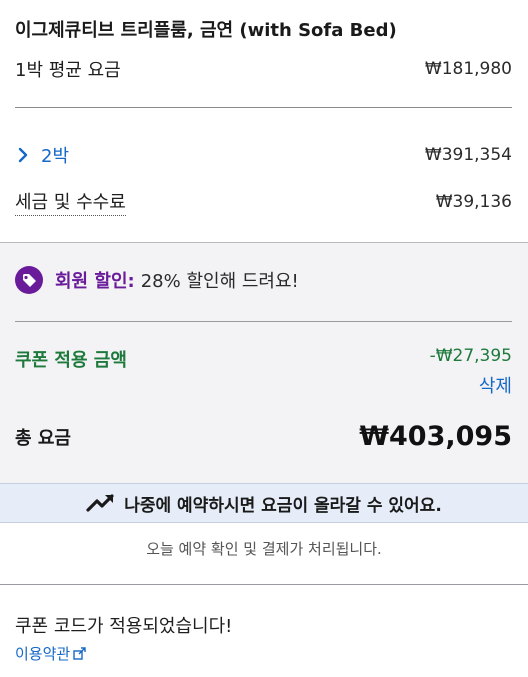 The height and width of the screenshot is (677, 528). What do you see at coordinates (43, 438) in the screenshot?
I see `total-label: 총 요금` at bounding box center [43, 438].